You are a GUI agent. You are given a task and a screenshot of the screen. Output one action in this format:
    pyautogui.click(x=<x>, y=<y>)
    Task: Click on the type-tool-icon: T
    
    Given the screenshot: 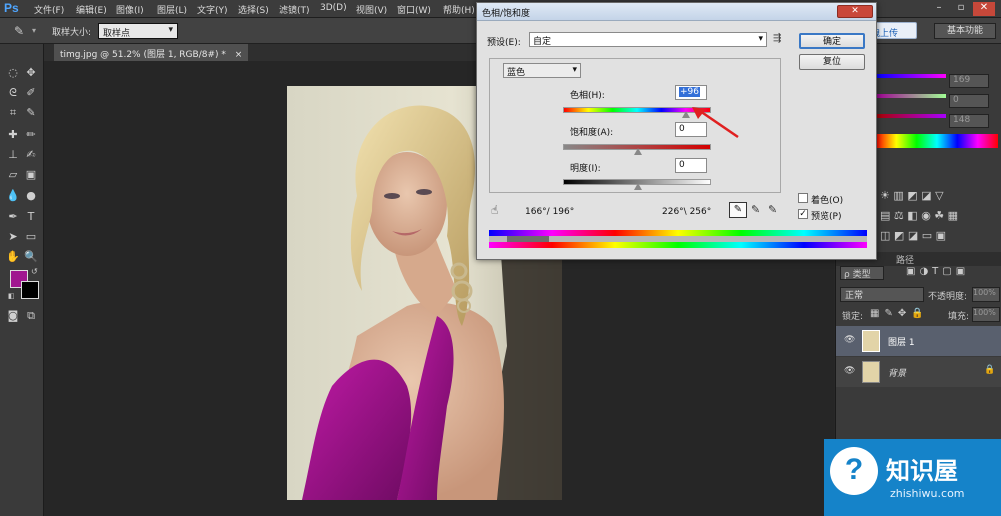 What is the action you would take?
    pyautogui.click(x=31, y=217)
    